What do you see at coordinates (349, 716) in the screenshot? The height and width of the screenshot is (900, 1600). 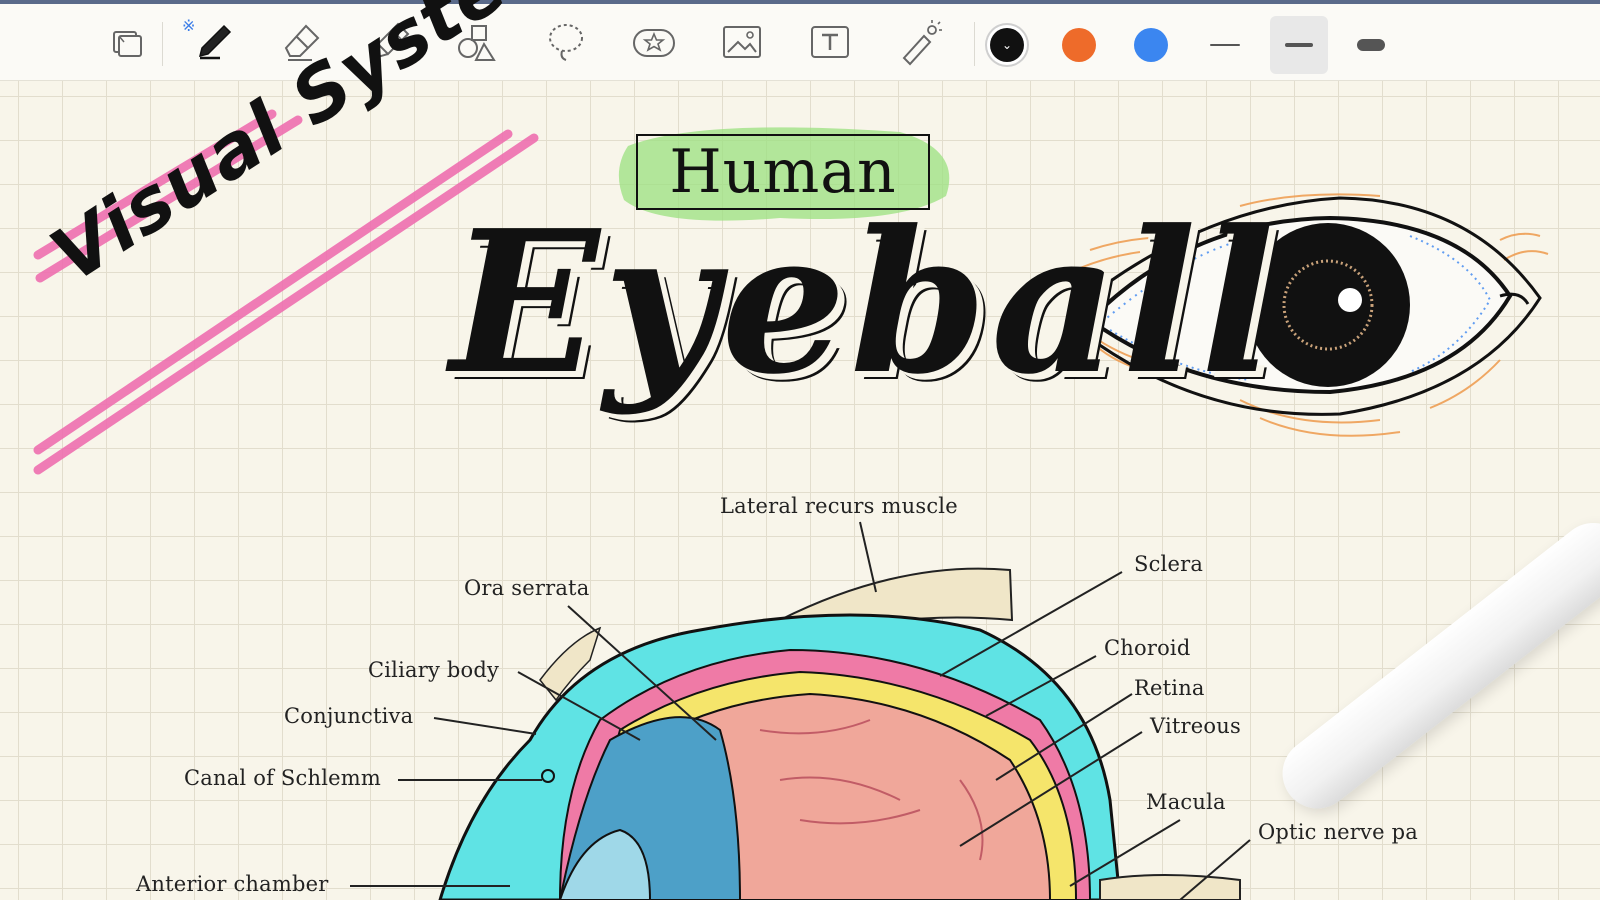 I see `label-conjunctiva: Conjunctiva` at bounding box center [349, 716].